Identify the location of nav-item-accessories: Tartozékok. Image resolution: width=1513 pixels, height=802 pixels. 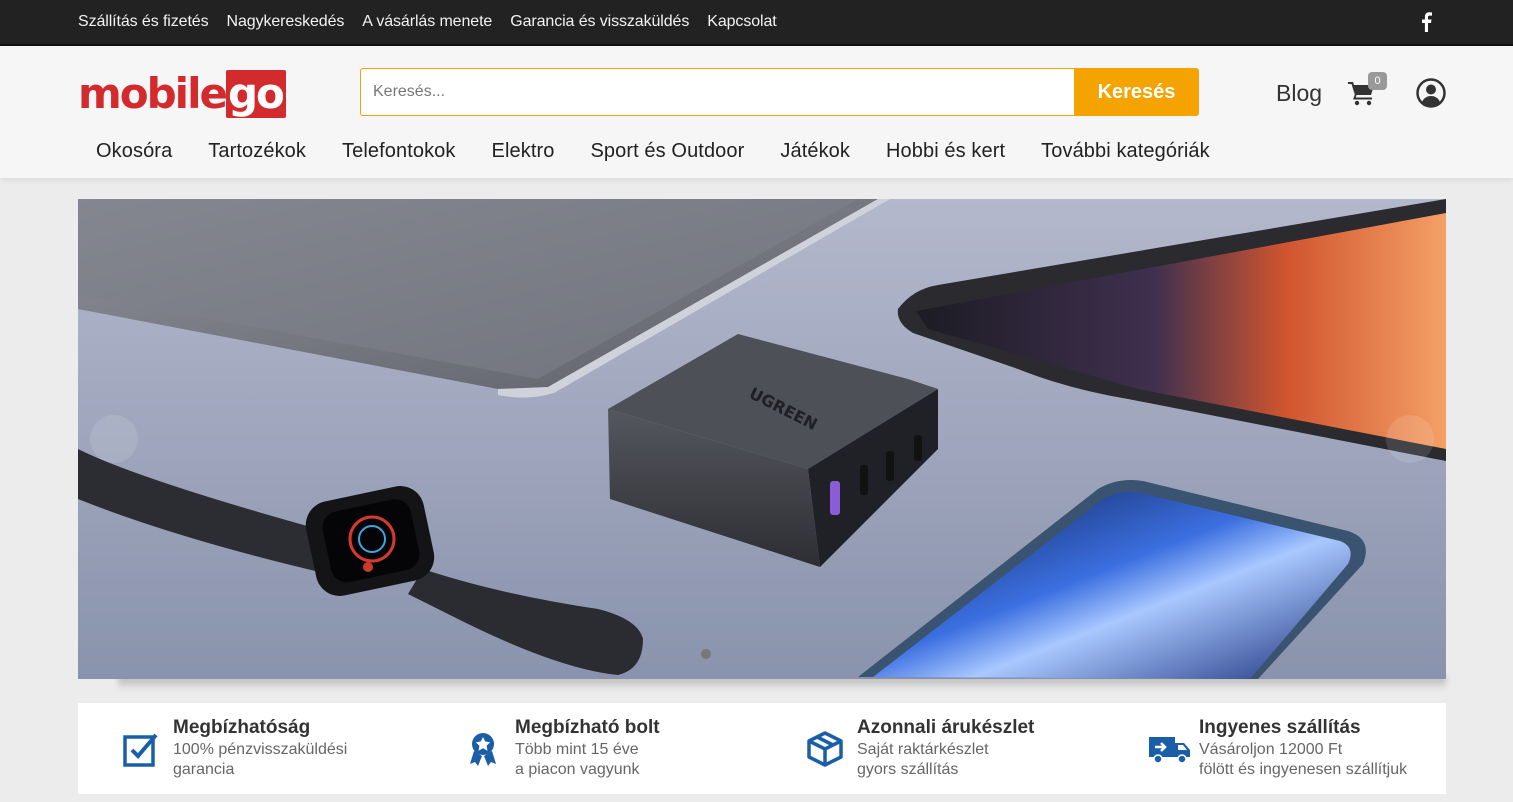
(257, 151).